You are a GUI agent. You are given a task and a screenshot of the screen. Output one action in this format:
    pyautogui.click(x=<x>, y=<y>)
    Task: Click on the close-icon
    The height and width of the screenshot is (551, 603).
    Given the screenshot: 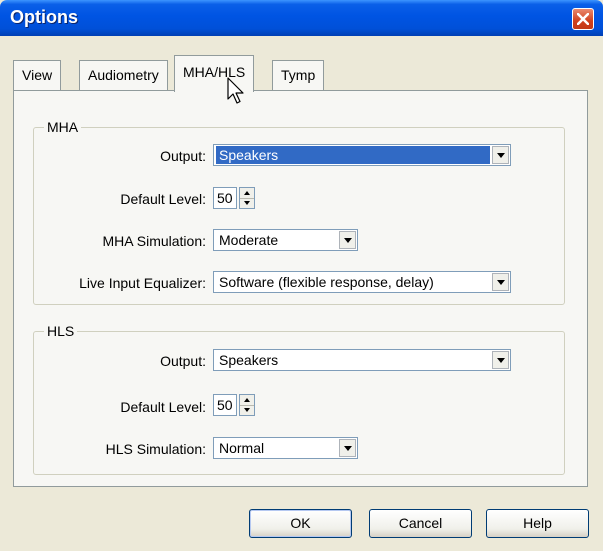 What is the action you would take?
    pyautogui.click(x=583, y=19)
    